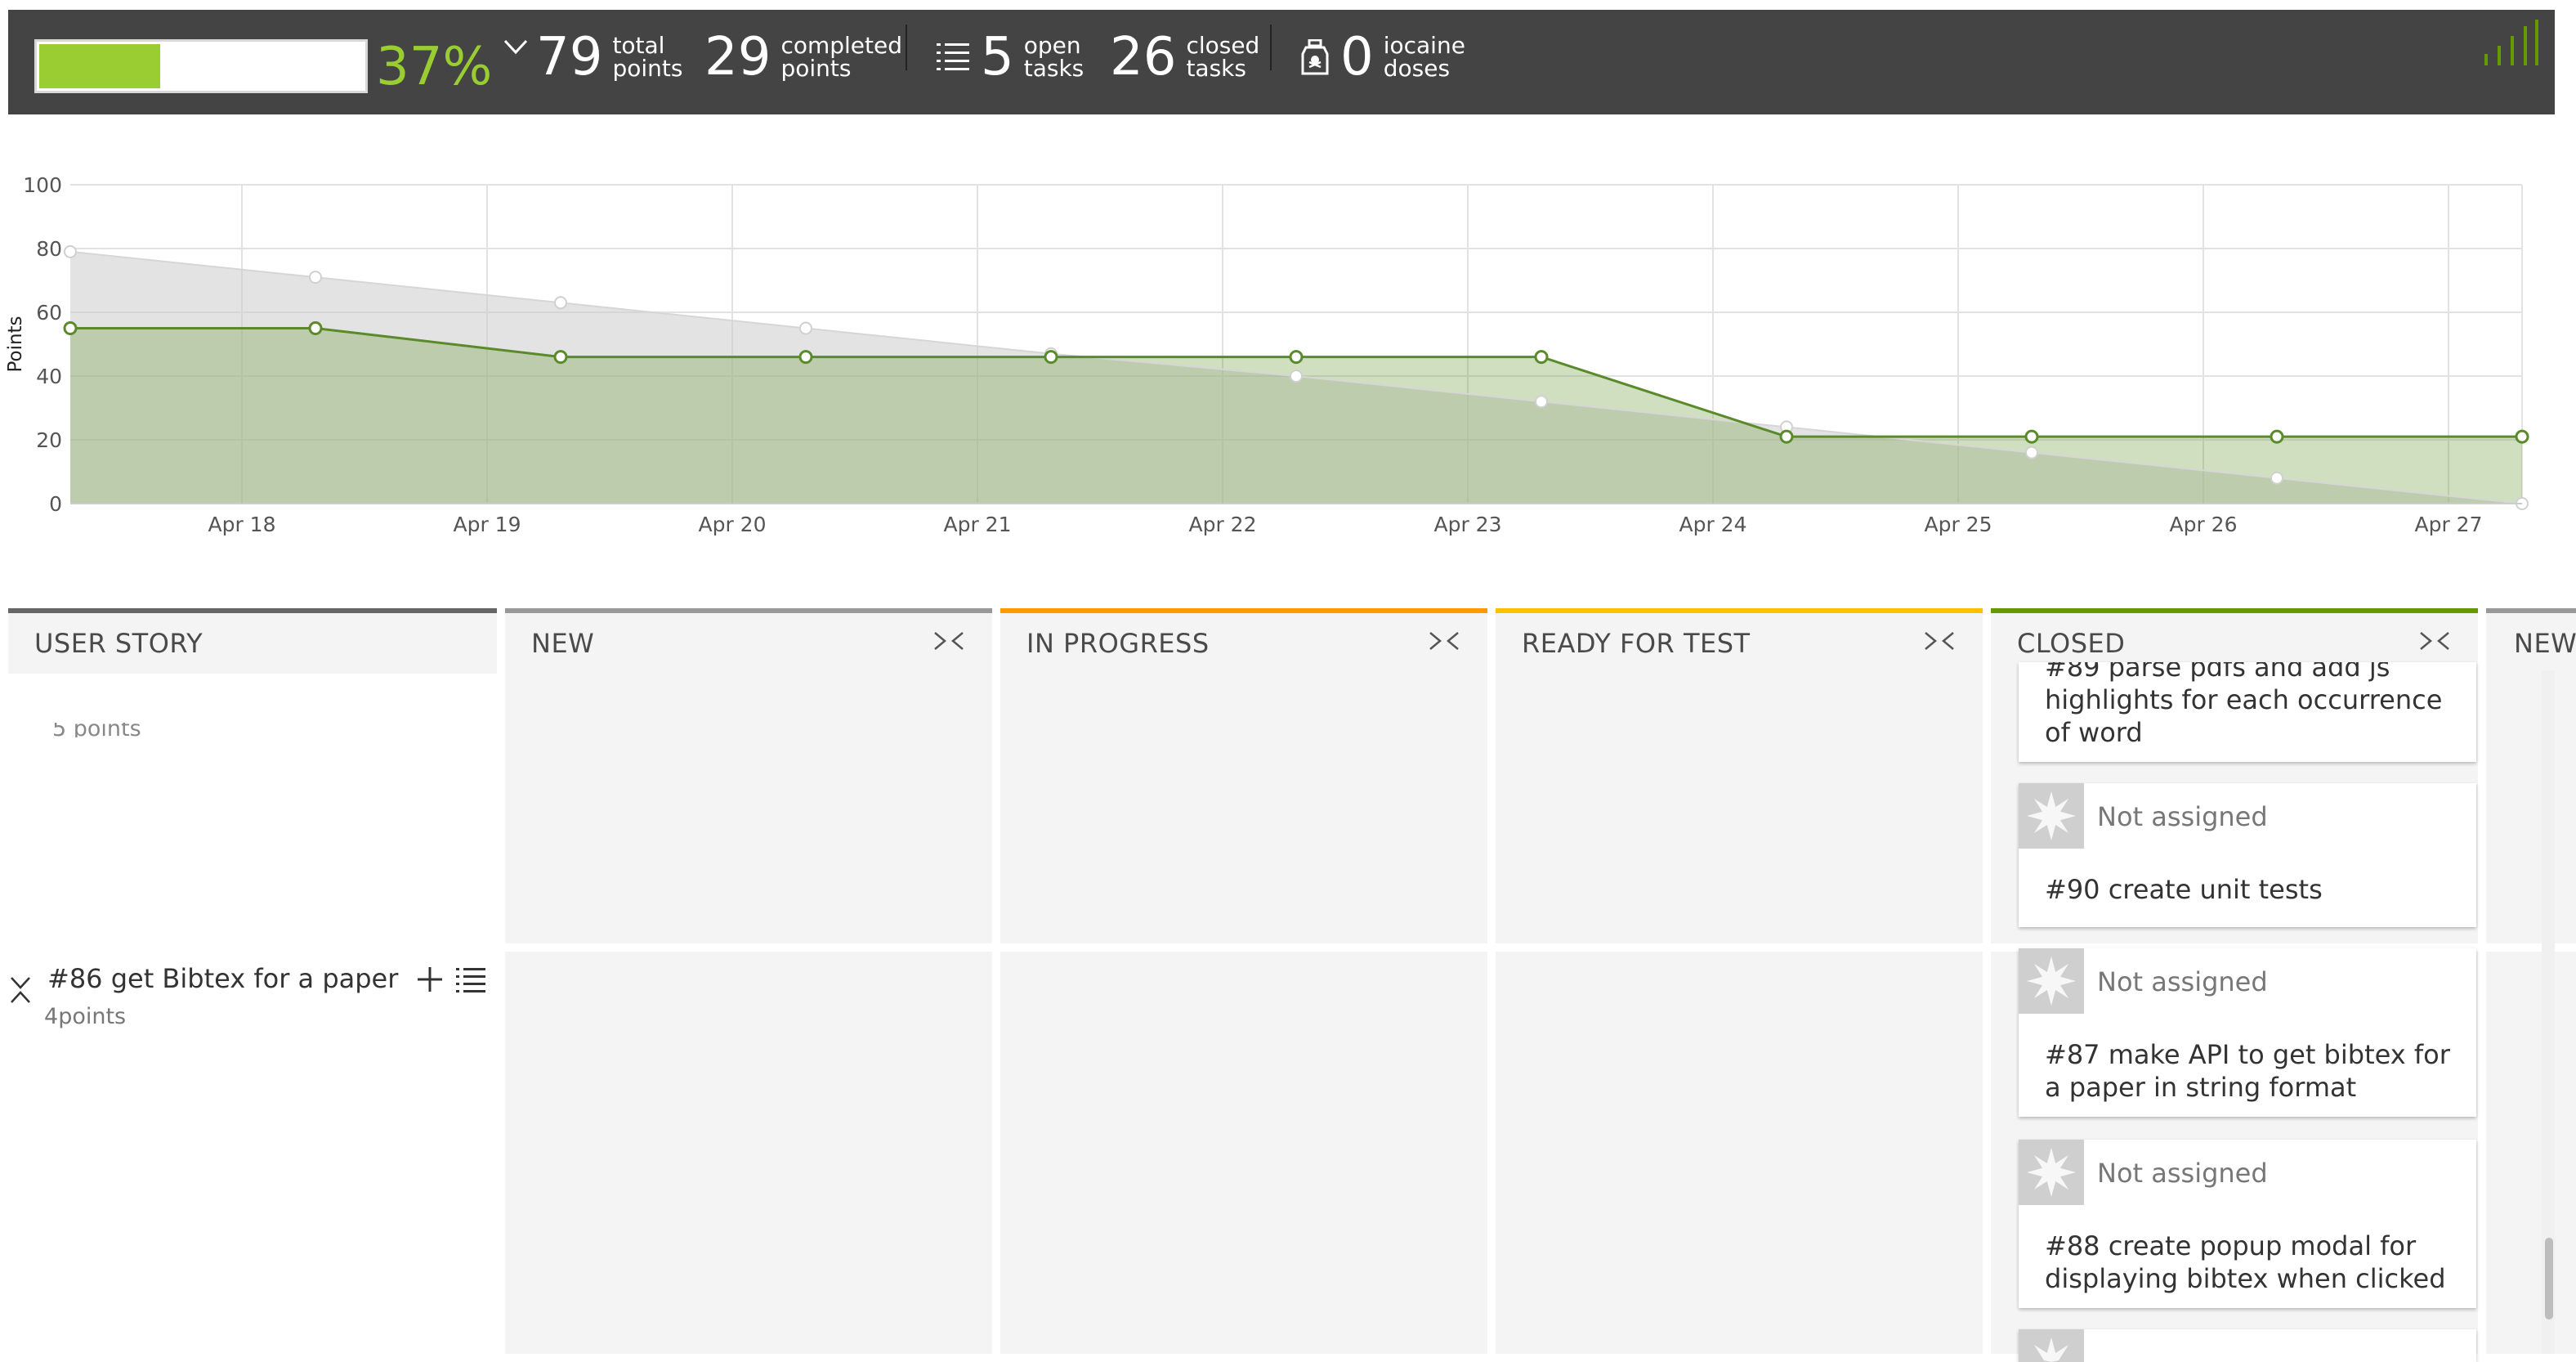  What do you see at coordinates (222, 978) in the screenshot?
I see `story-title-link: #86 get Bibtex for a paper` at bounding box center [222, 978].